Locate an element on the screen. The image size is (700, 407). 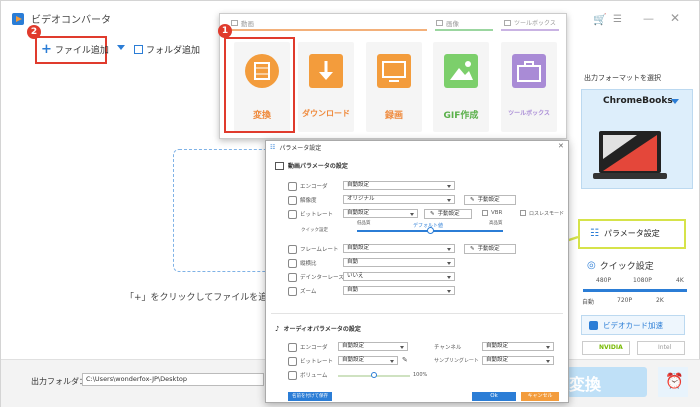
video-encoder-label: エンコーダ is located at coordinates (314, 187).